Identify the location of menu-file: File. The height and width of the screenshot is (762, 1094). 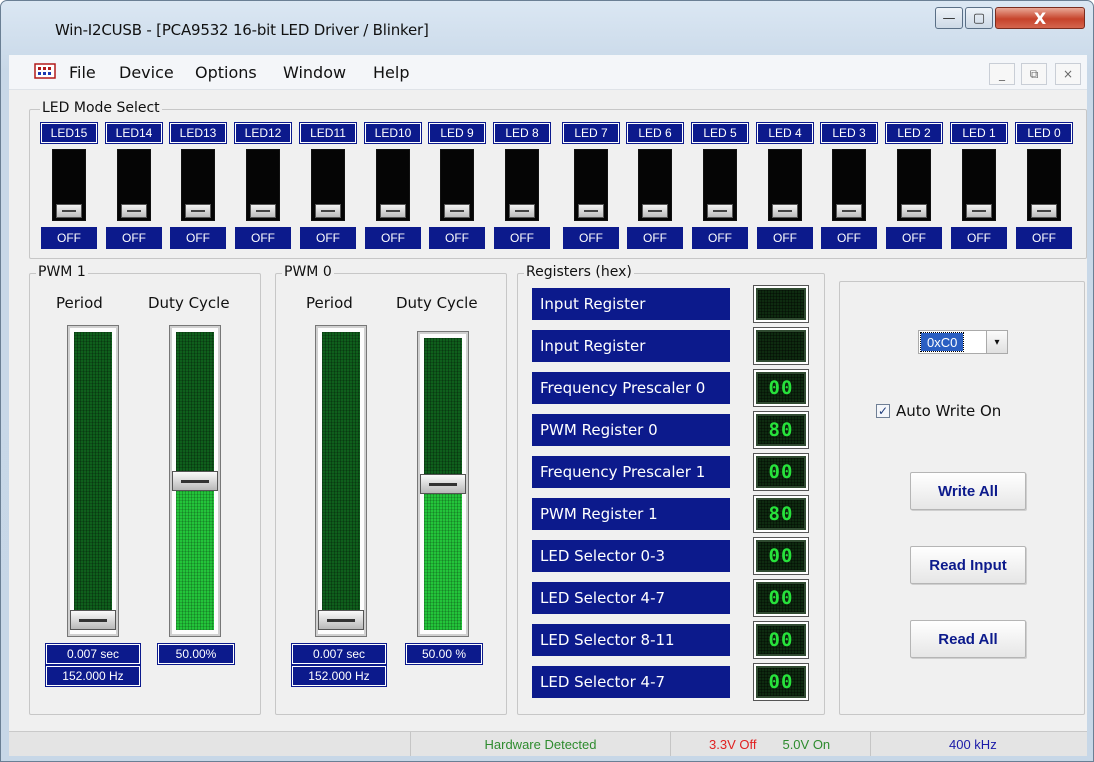
(82, 72).